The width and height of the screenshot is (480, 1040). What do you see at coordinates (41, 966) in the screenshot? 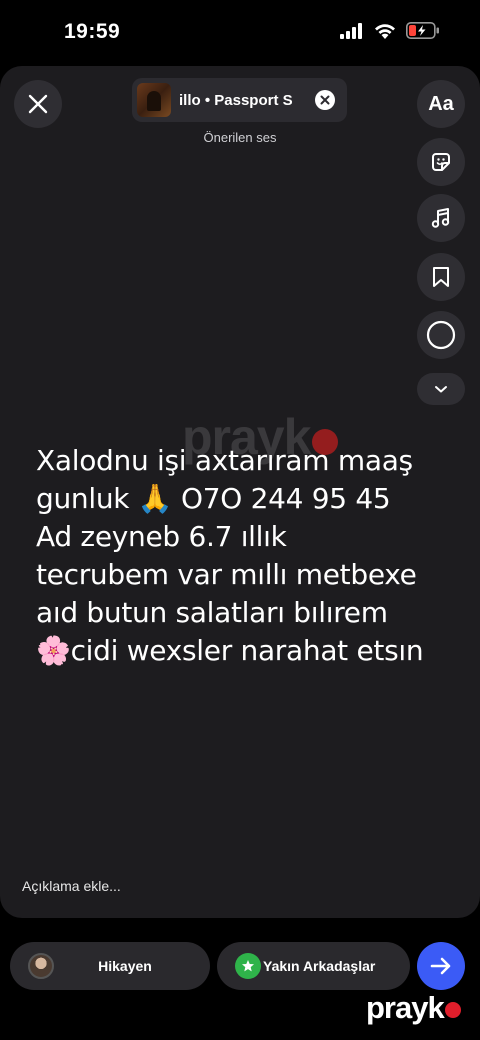
I see `avatar` at bounding box center [41, 966].